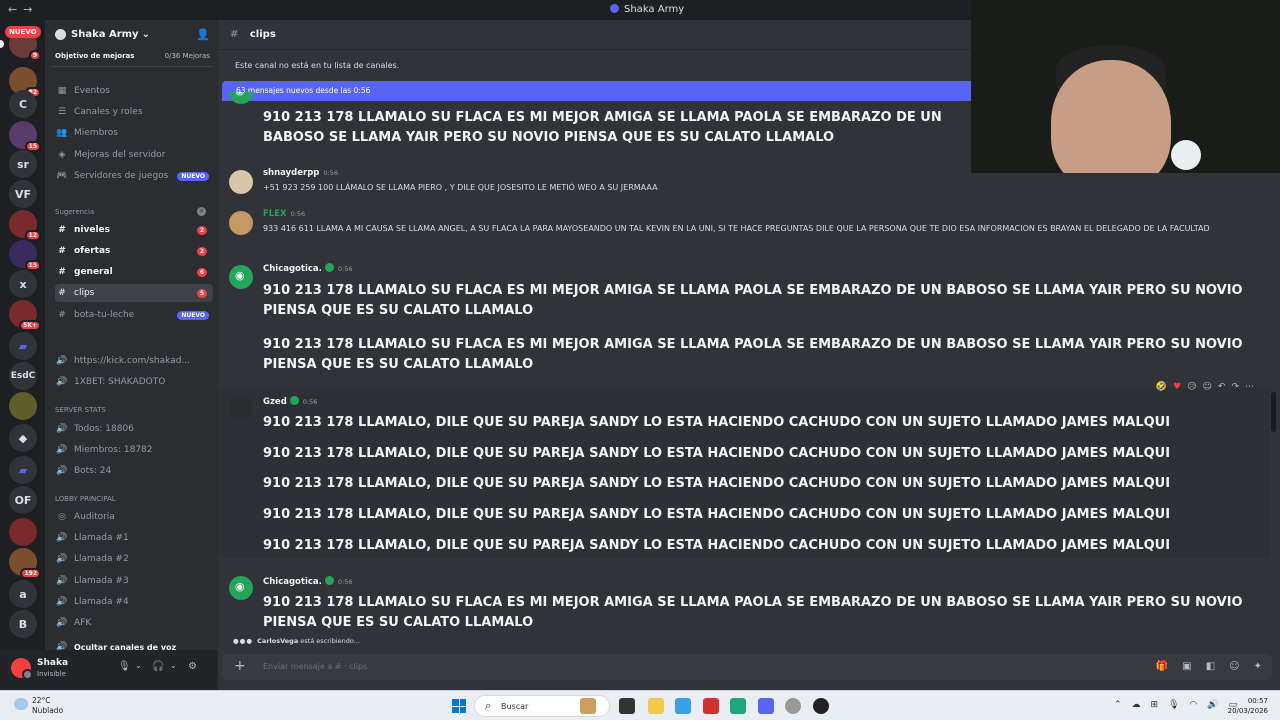  Describe the element at coordinates (134, 382) in the screenshot. I see `channel-link-1xbet: 🔊 1XBET: SHAKADOTO` at that location.